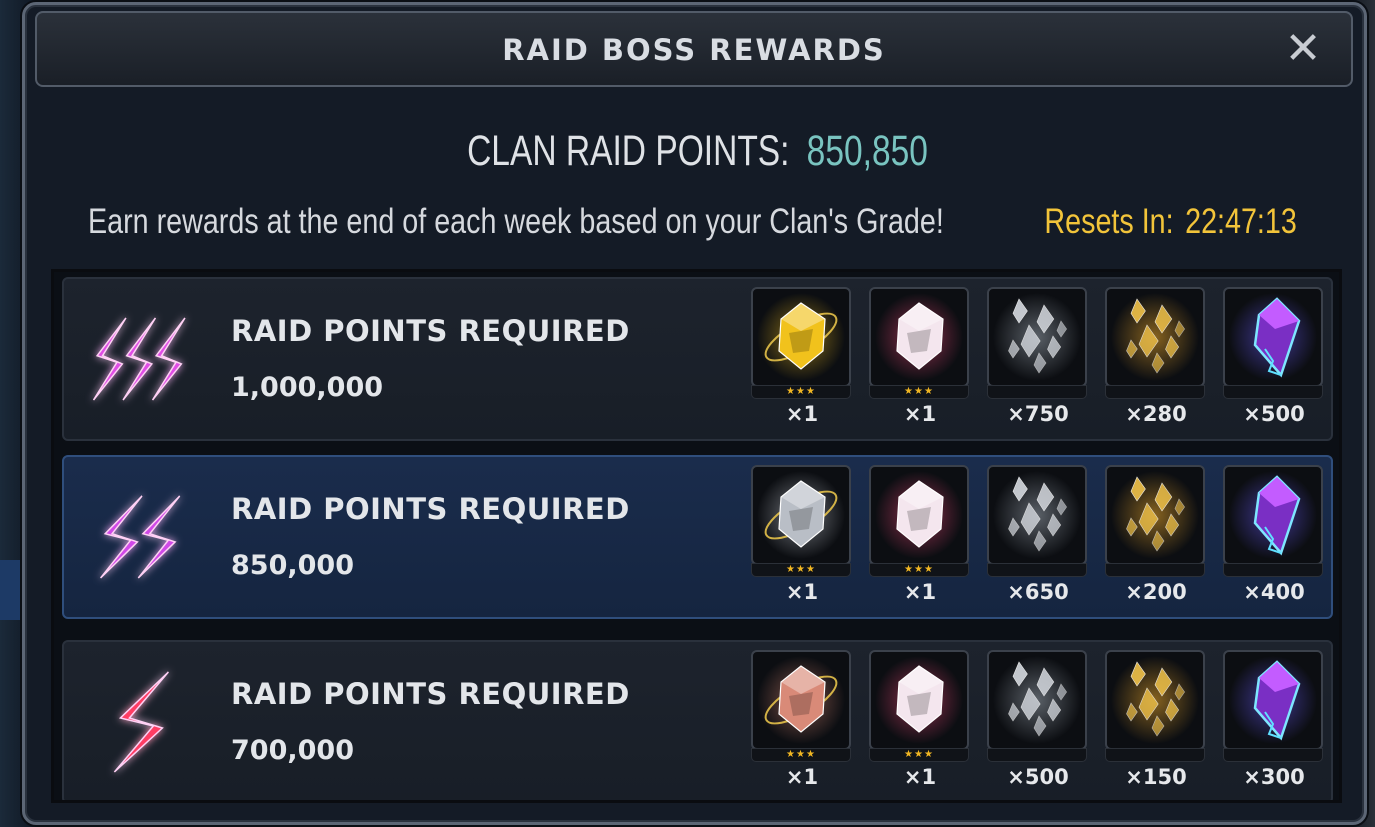 The image size is (1375, 827). Describe the element at coordinates (867, 151) in the screenshot. I see `clan-raid-points-value: 850,850` at that location.